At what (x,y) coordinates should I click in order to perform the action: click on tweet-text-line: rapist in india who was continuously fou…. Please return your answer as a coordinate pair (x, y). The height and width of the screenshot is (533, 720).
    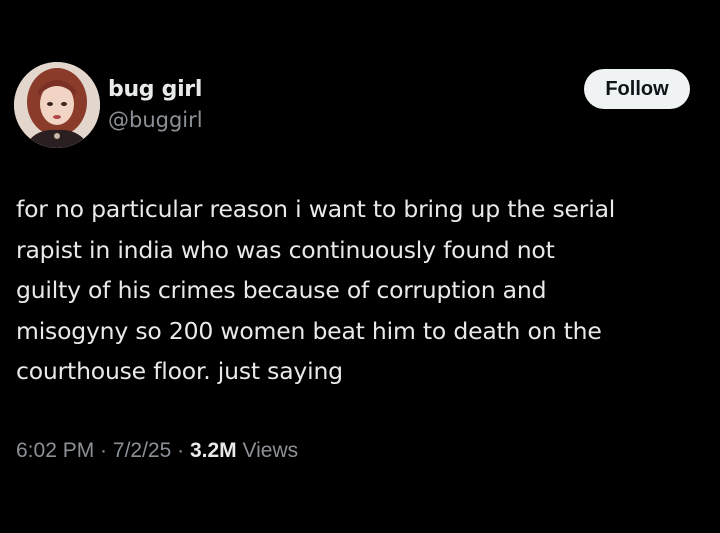
    Looking at the image, I should click on (285, 249).